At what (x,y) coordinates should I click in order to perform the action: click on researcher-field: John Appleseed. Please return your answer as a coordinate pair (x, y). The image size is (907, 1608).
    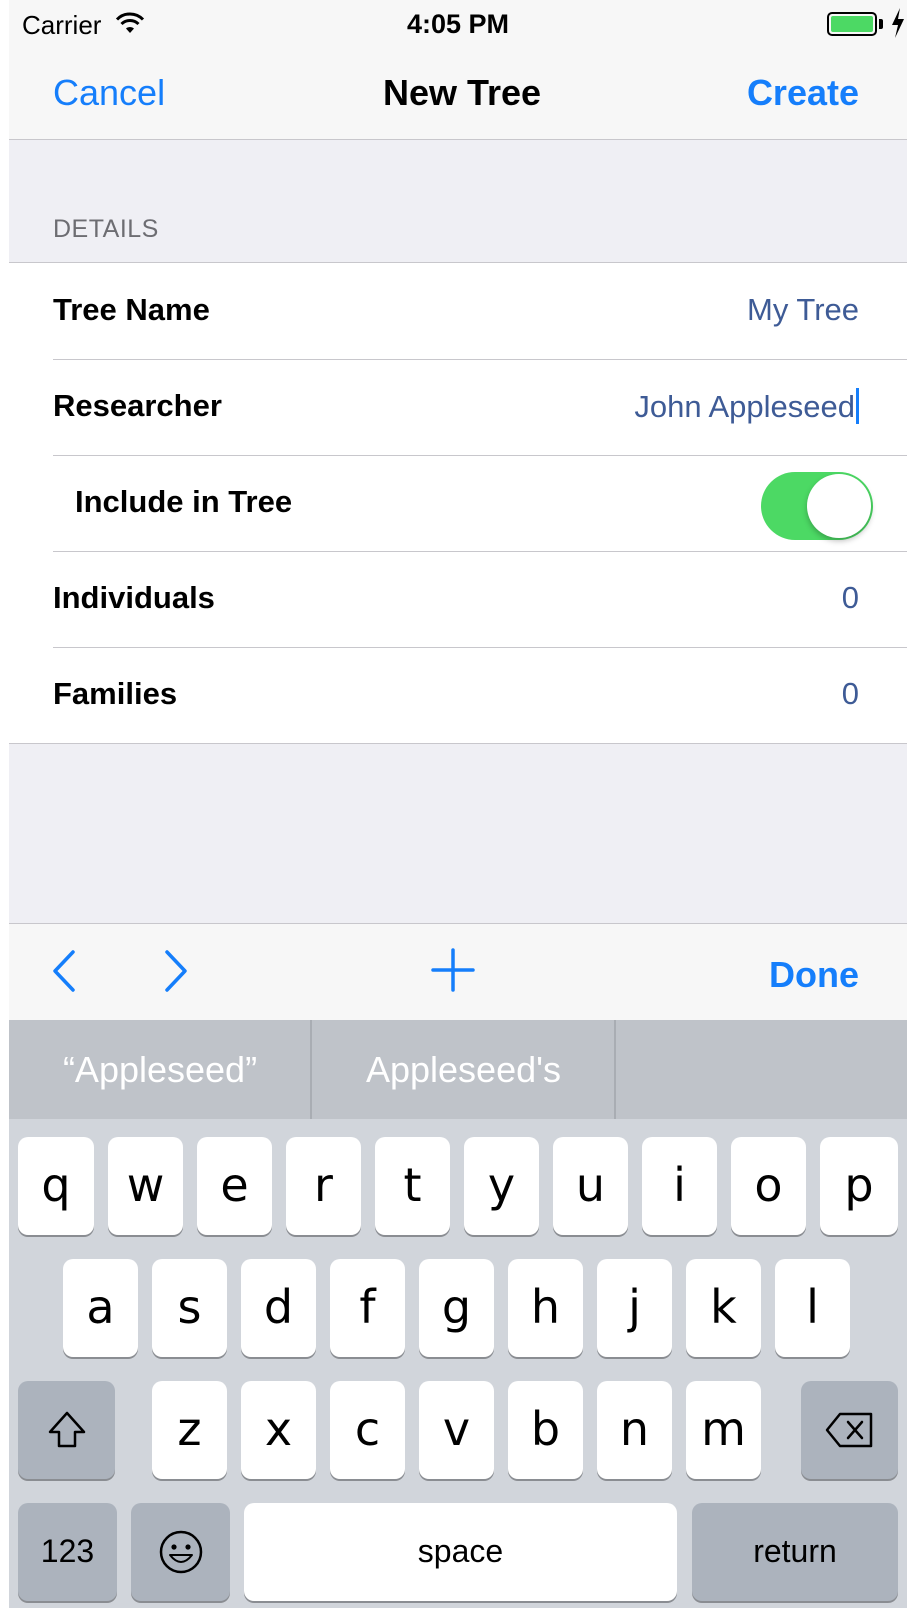
    Looking at the image, I should click on (746, 406).